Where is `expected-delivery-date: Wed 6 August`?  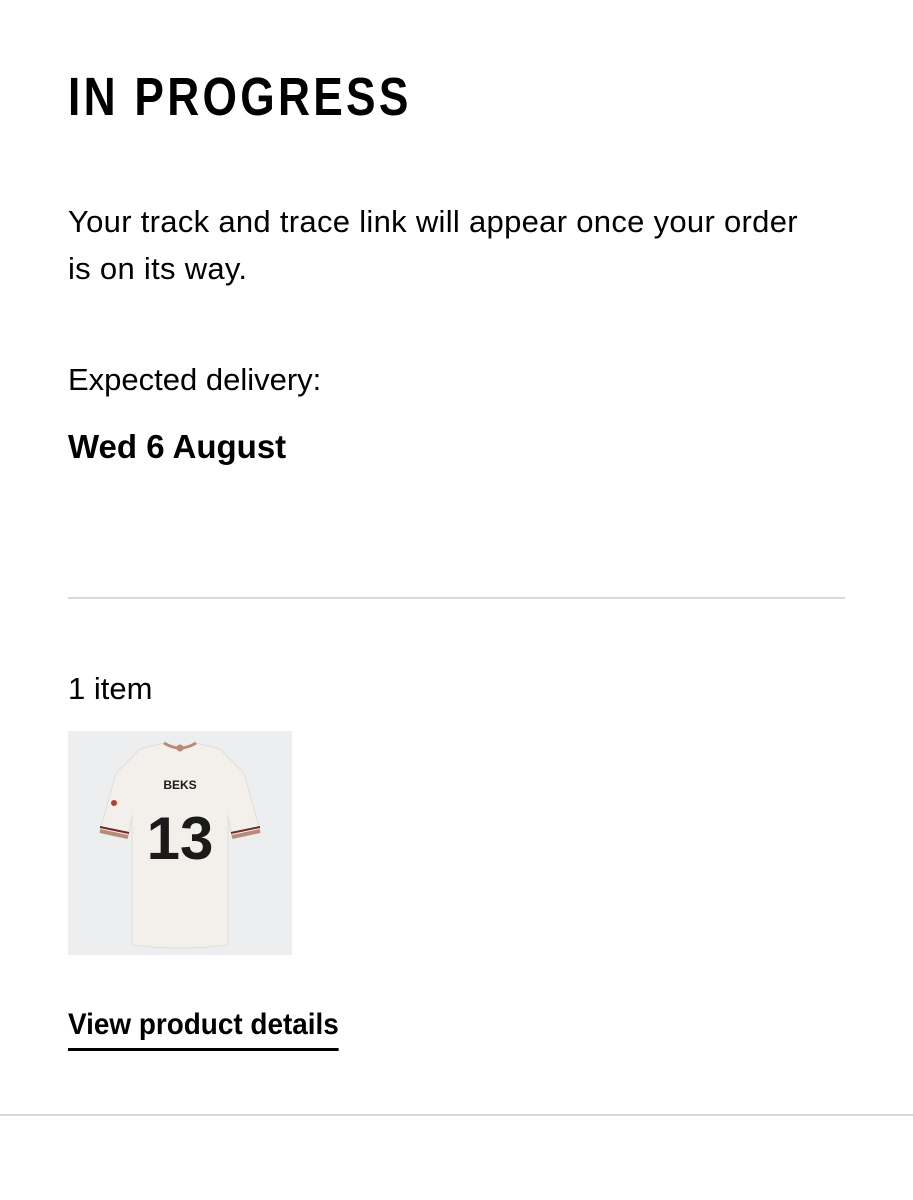
expected-delivery-date: Wed 6 August is located at coordinates (177, 446).